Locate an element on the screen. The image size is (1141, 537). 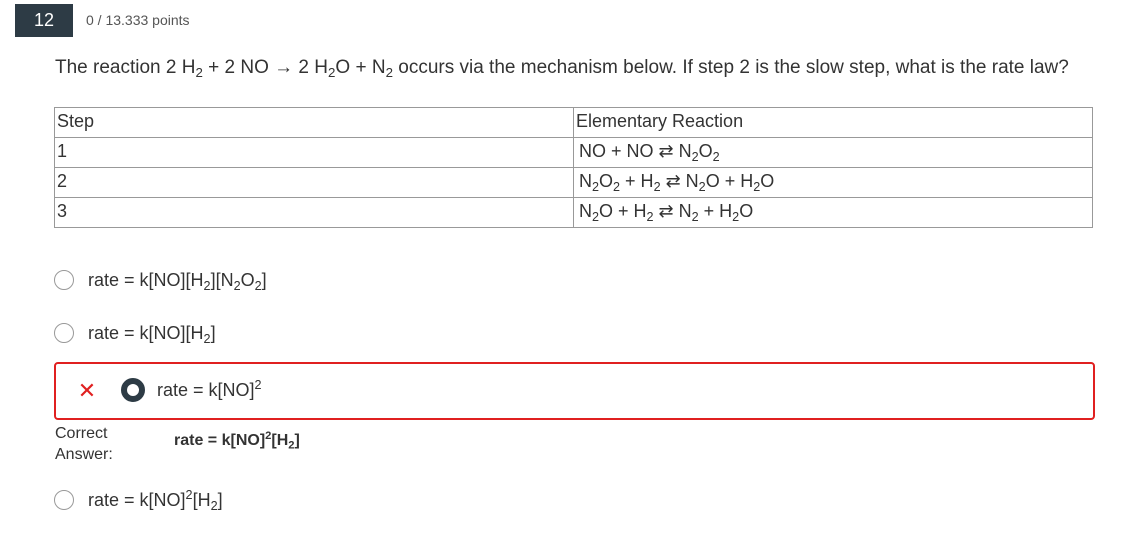
answer-option-2: rate = k[NO][H2] is located at coordinates (135, 333).